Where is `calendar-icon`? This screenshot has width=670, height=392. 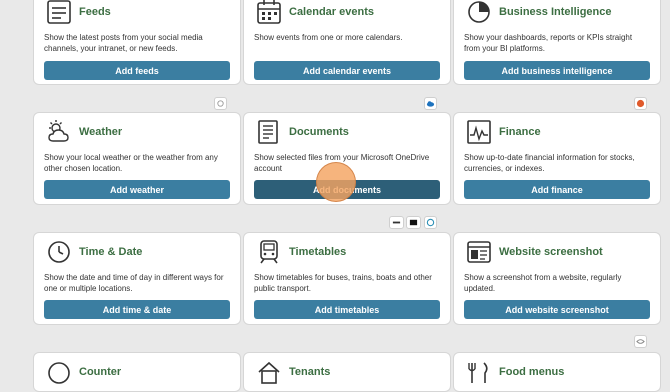
calendar-icon is located at coordinates (269, 12).